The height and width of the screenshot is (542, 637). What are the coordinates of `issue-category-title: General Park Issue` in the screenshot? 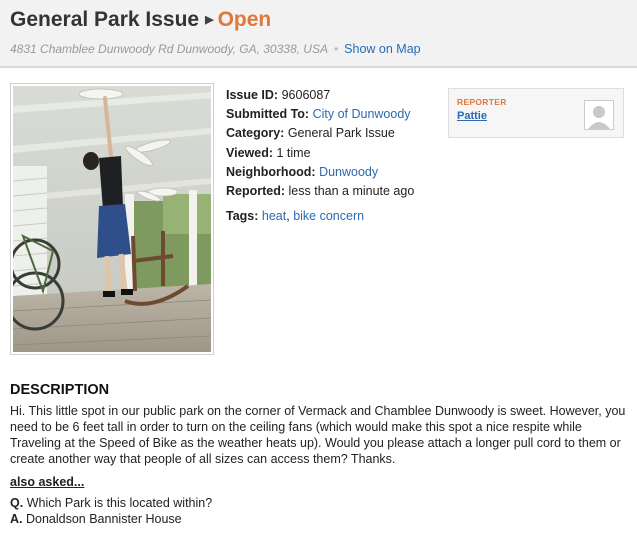 It's located at (105, 19).